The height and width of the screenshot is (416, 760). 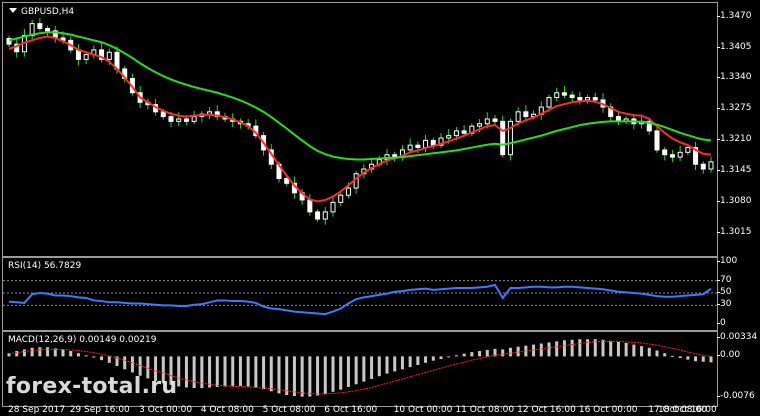 What do you see at coordinates (41, 12) in the screenshot?
I see `symbol-title: GBPUSD,H4` at bounding box center [41, 12].